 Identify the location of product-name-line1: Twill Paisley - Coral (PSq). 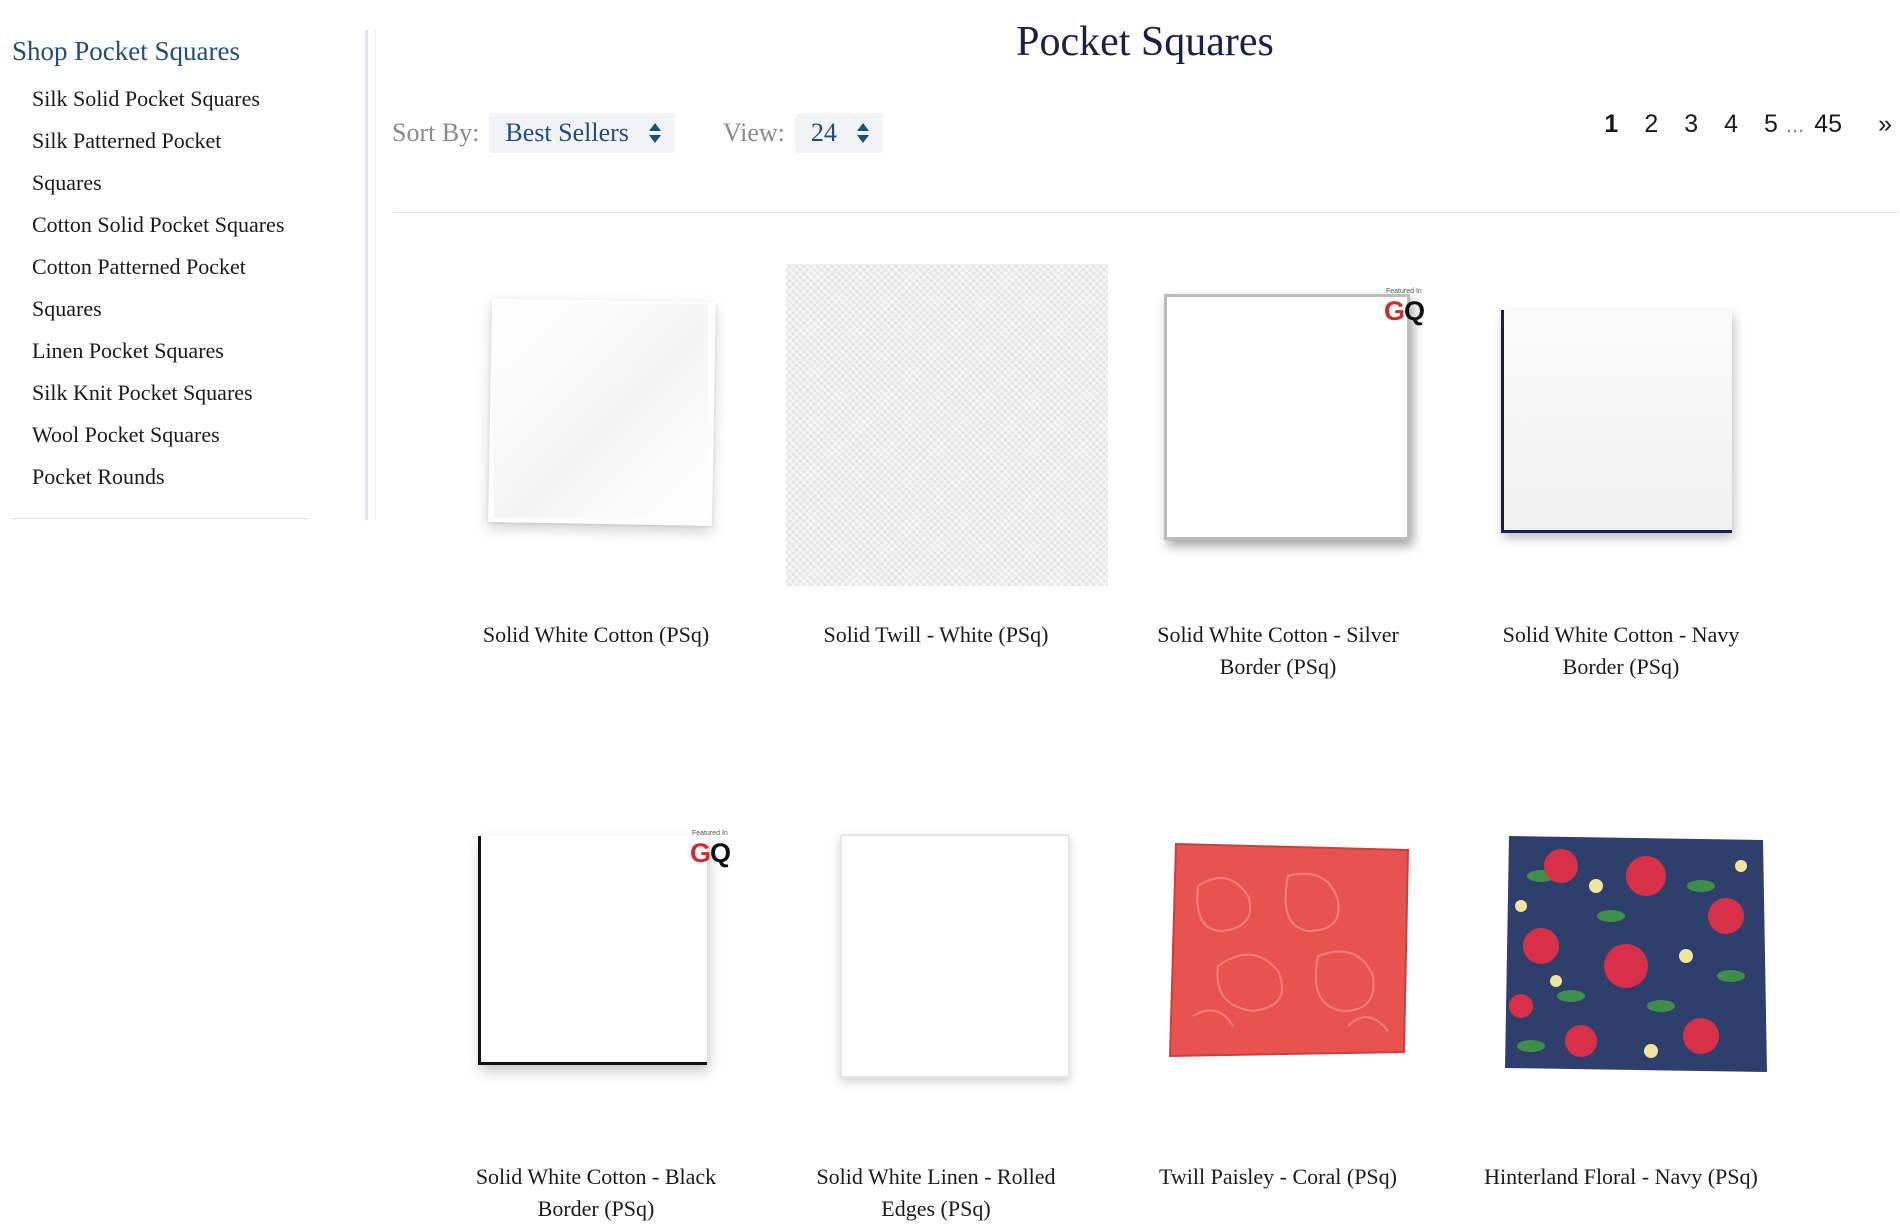
(1277, 1176).